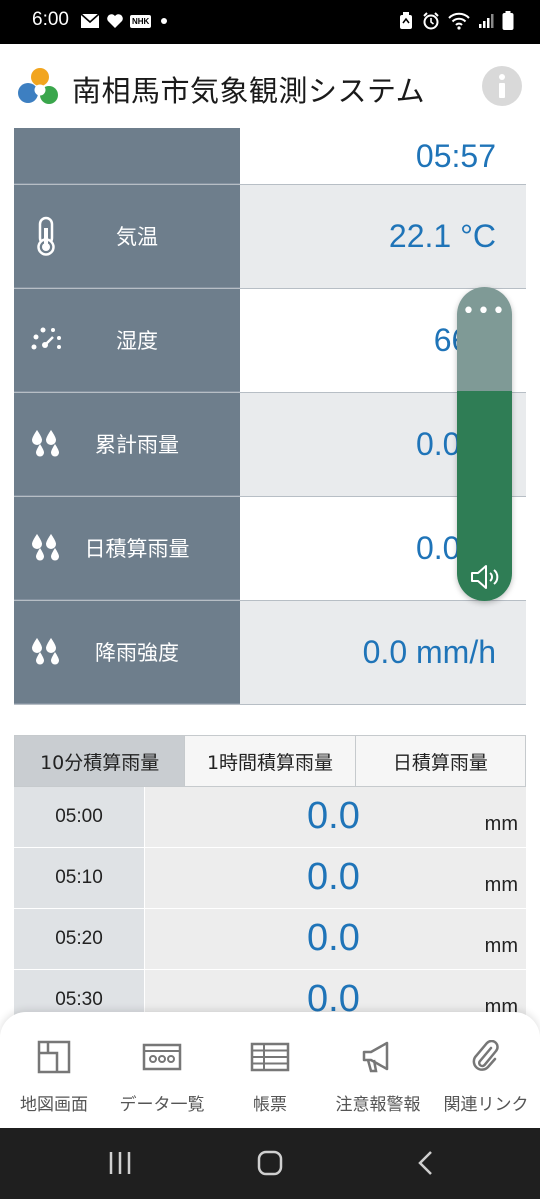 The image size is (540, 1199). I want to click on temperature-value: 22.1 °C, so click(383, 236).